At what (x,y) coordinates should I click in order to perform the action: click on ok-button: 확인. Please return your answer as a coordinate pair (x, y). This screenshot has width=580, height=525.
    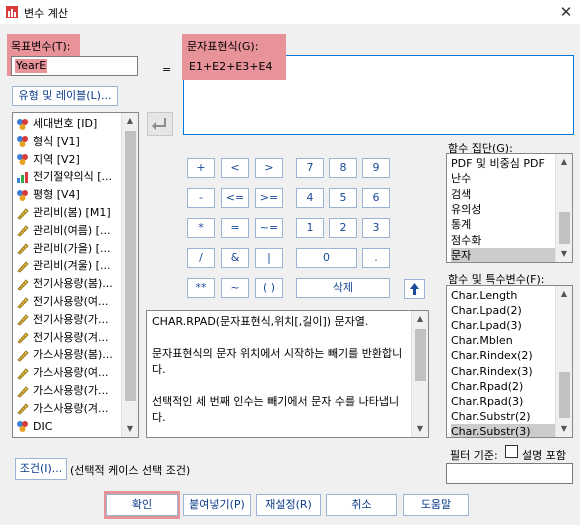
    Looking at the image, I should click on (142, 505).